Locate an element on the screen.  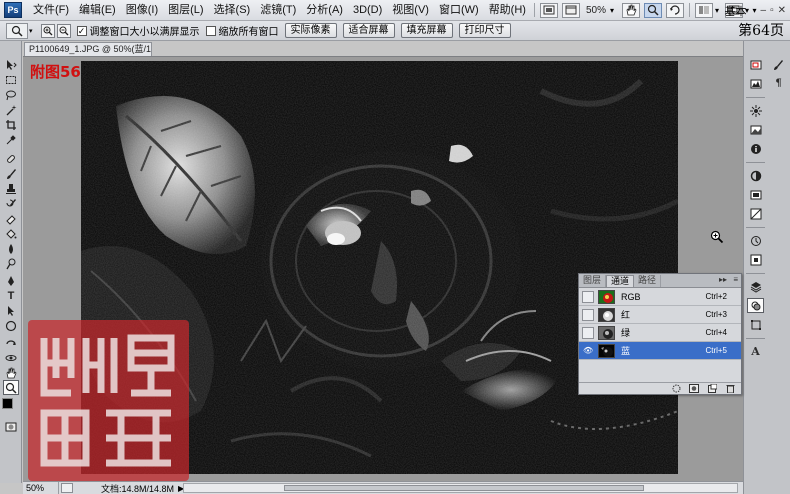
swatches-panel-icon is located at coordinates (755, 129).